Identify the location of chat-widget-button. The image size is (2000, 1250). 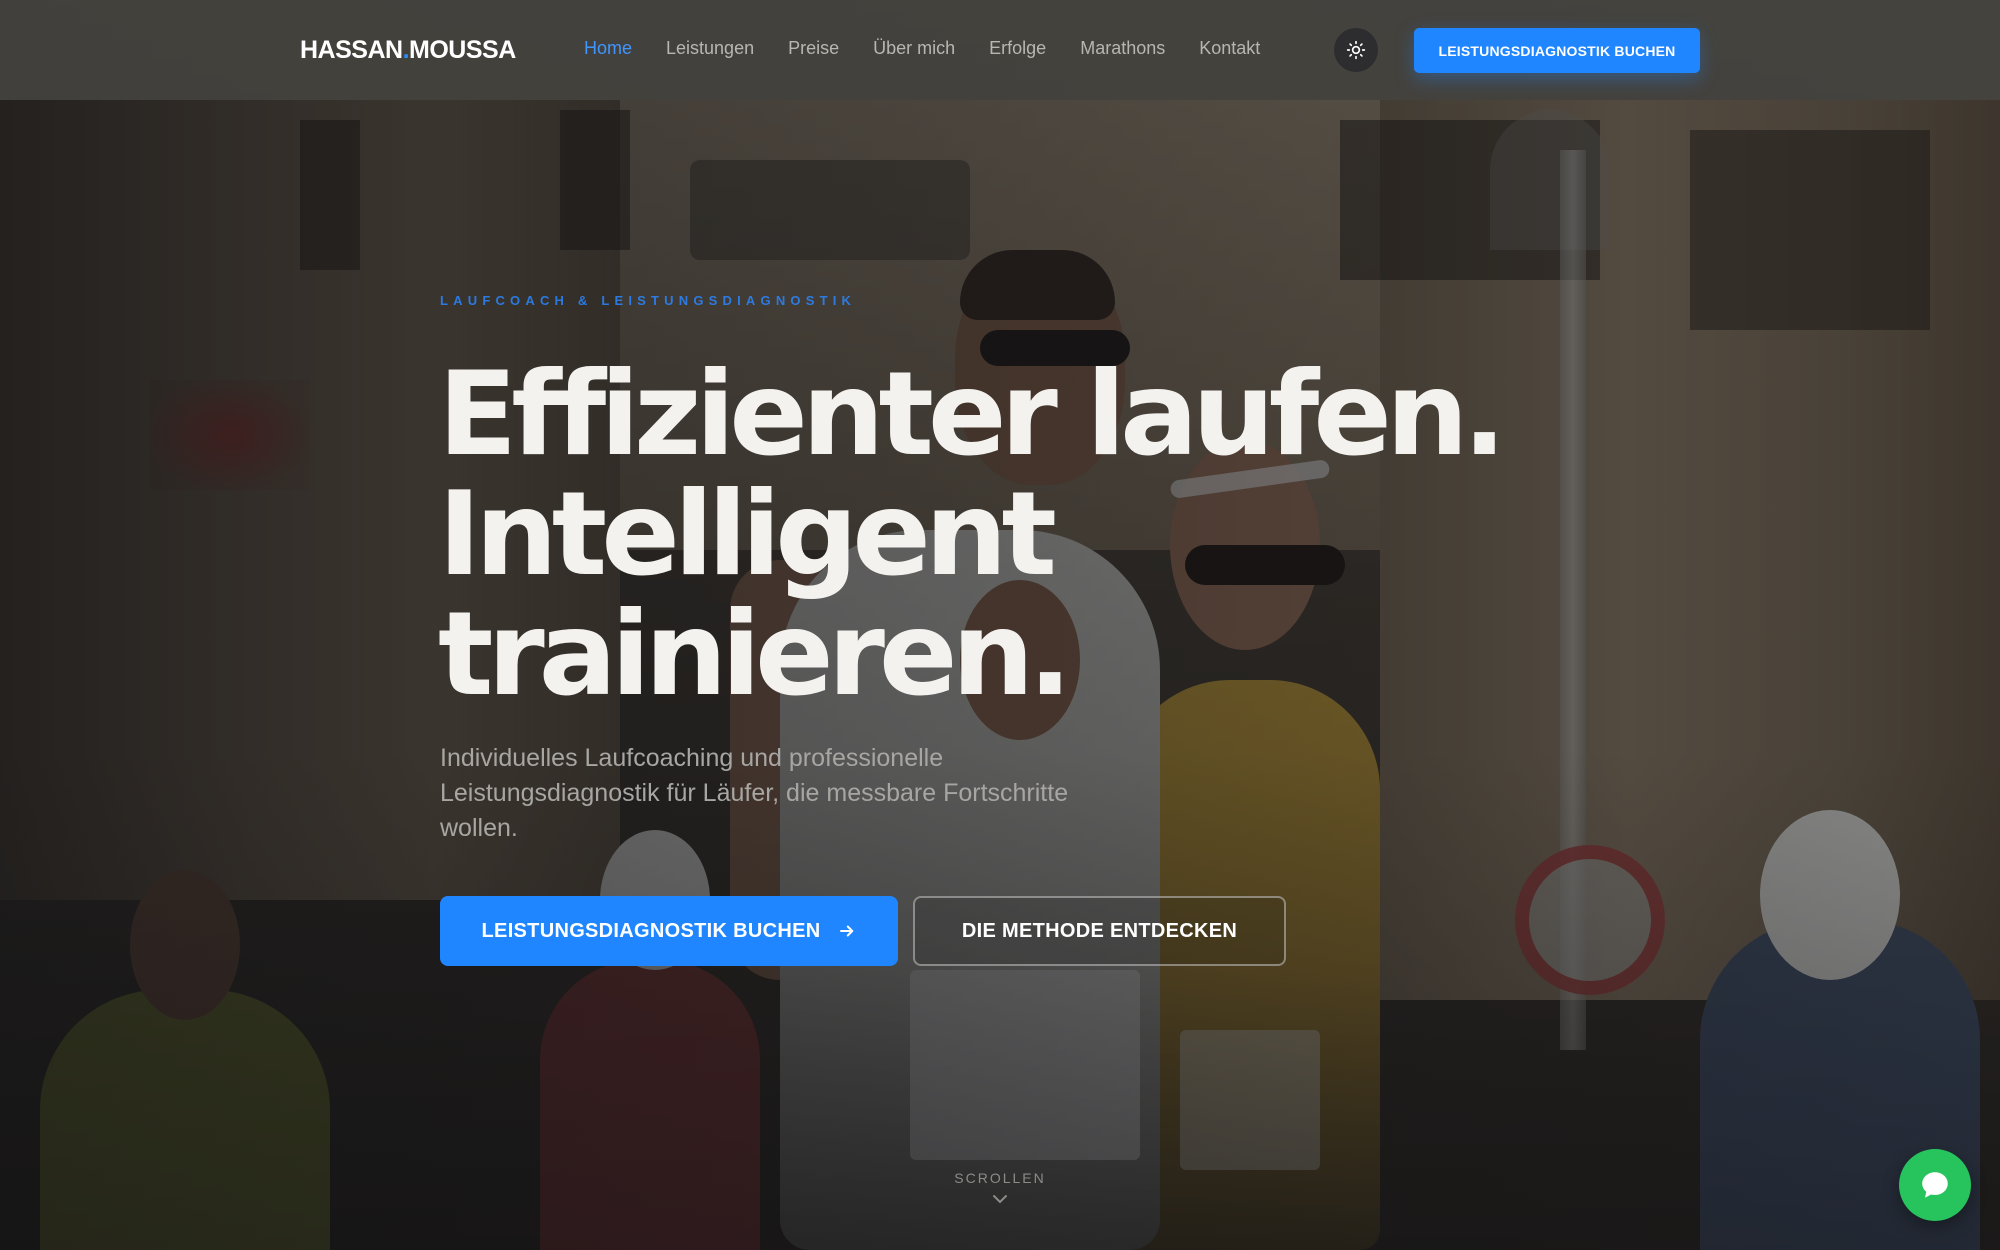
(1935, 1185).